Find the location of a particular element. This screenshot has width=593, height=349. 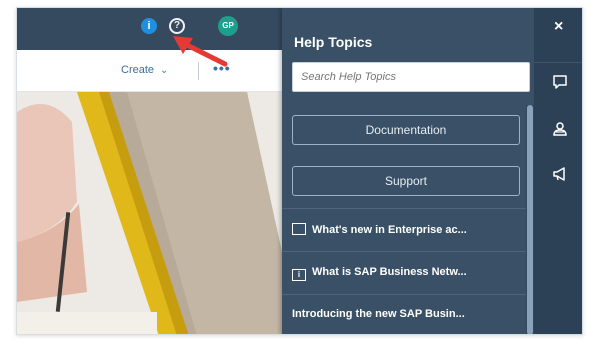

page-toolbar: Create ⌄ ••• is located at coordinates (149, 71).